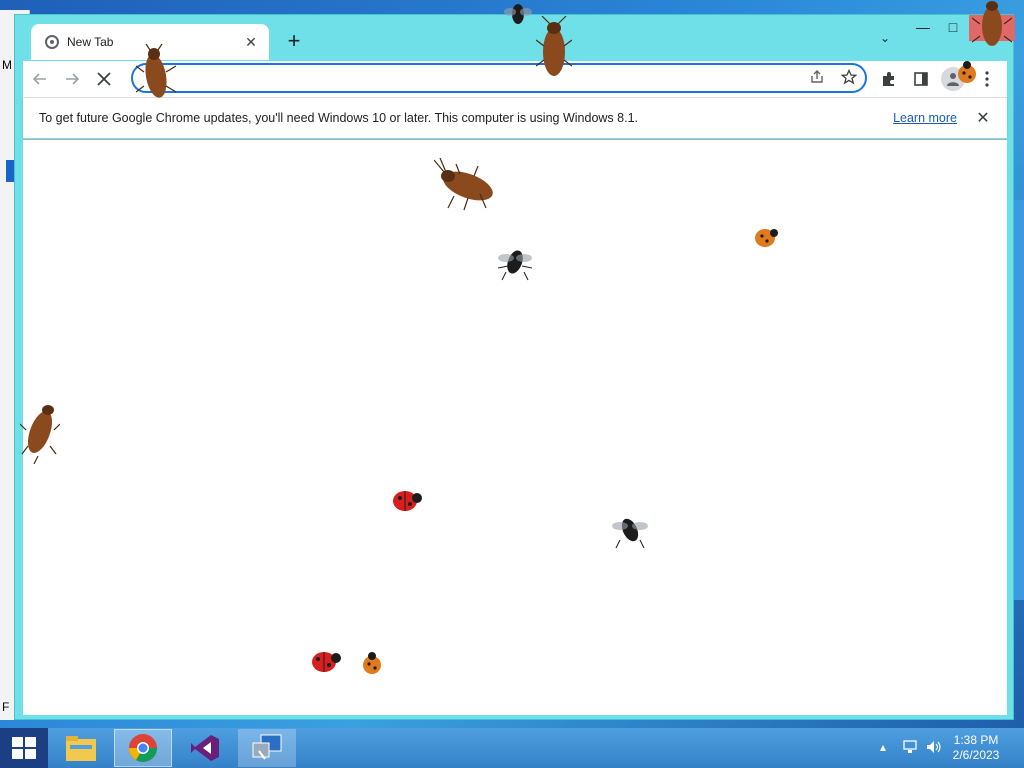 This screenshot has height=768, width=1024. I want to click on tab-search-button: ⌄, so click(885, 41).